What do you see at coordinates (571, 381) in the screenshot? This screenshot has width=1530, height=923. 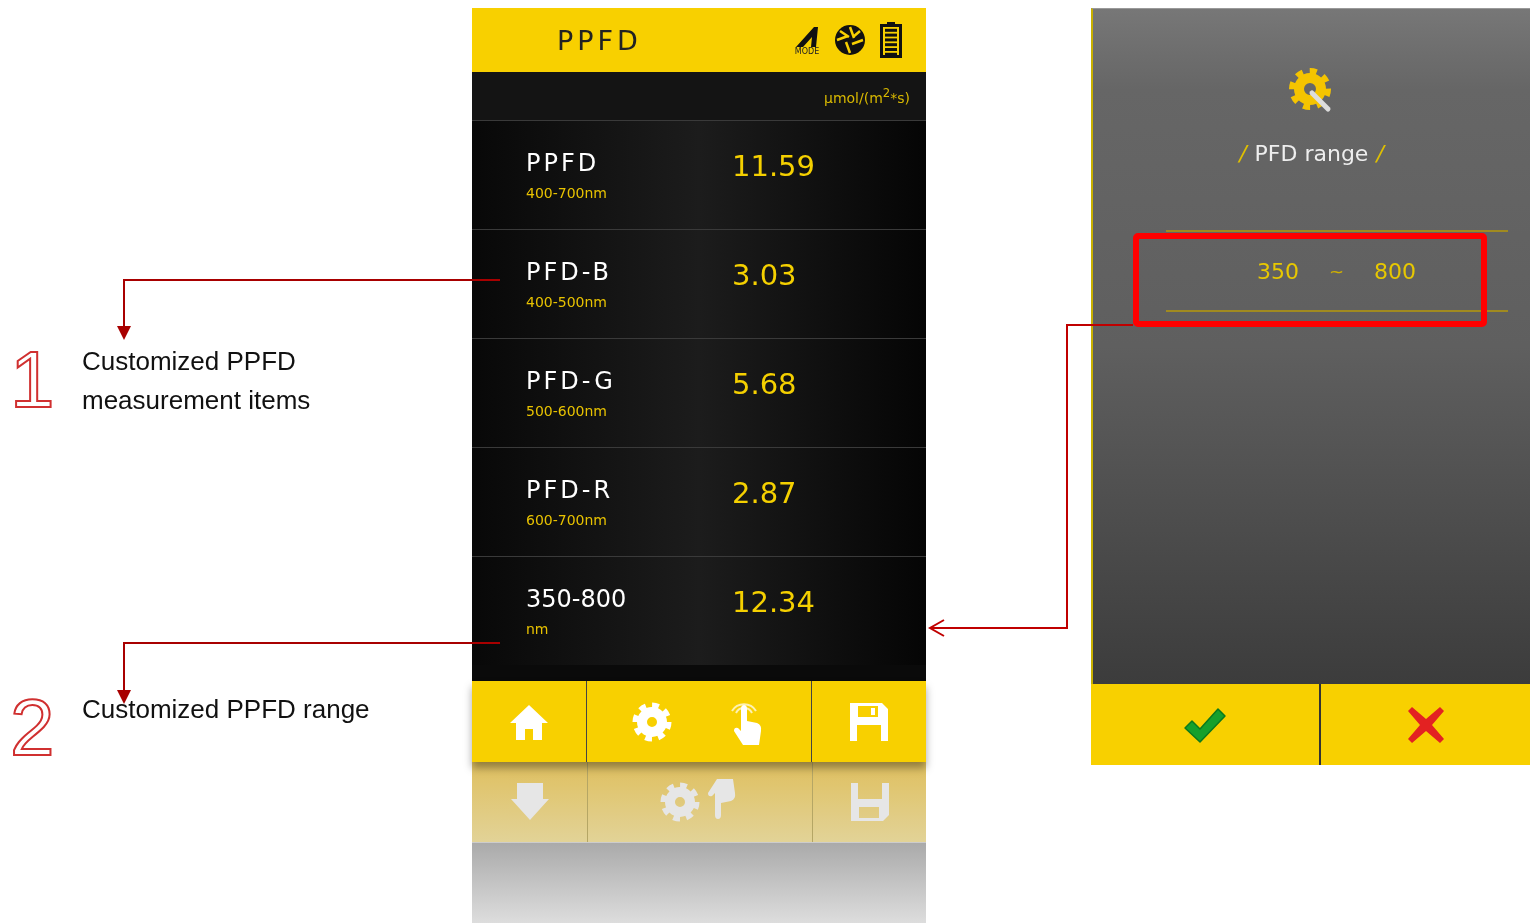 I see `measurement-name: PFD-G` at bounding box center [571, 381].